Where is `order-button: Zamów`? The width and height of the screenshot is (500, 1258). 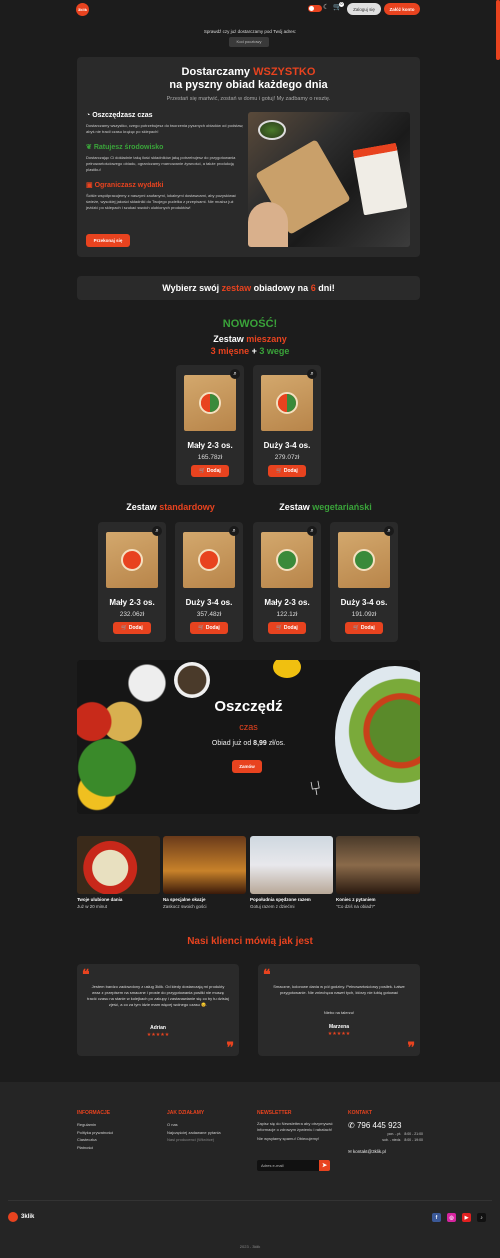 order-button: Zamów is located at coordinates (247, 766).